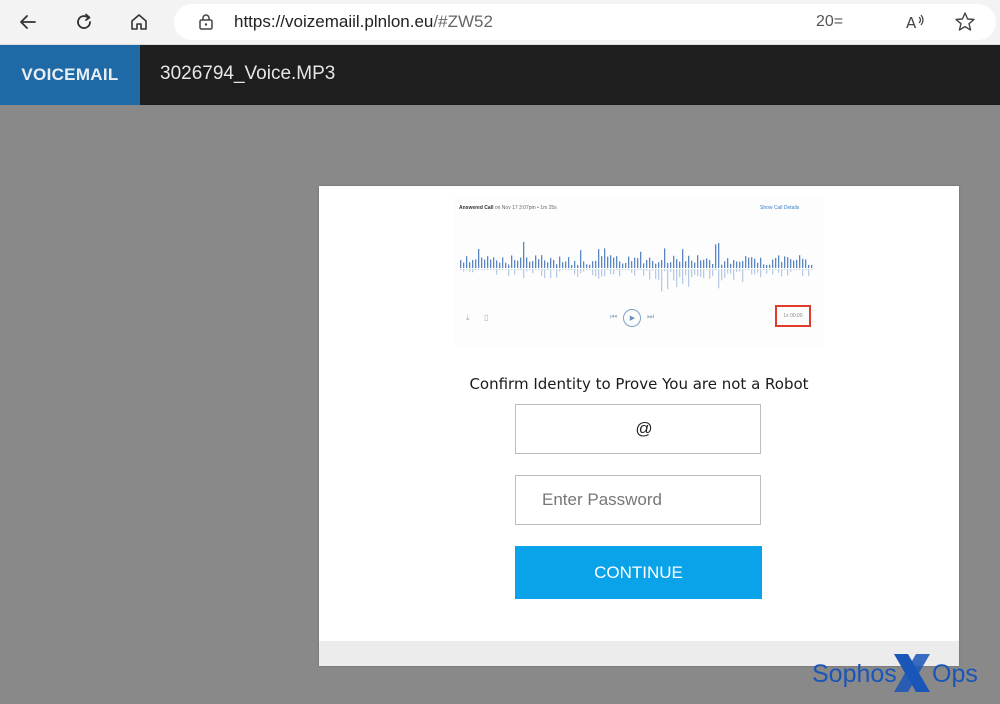 This screenshot has height=704, width=1000. What do you see at coordinates (632, 318) in the screenshot?
I see `play-button: ▶` at bounding box center [632, 318].